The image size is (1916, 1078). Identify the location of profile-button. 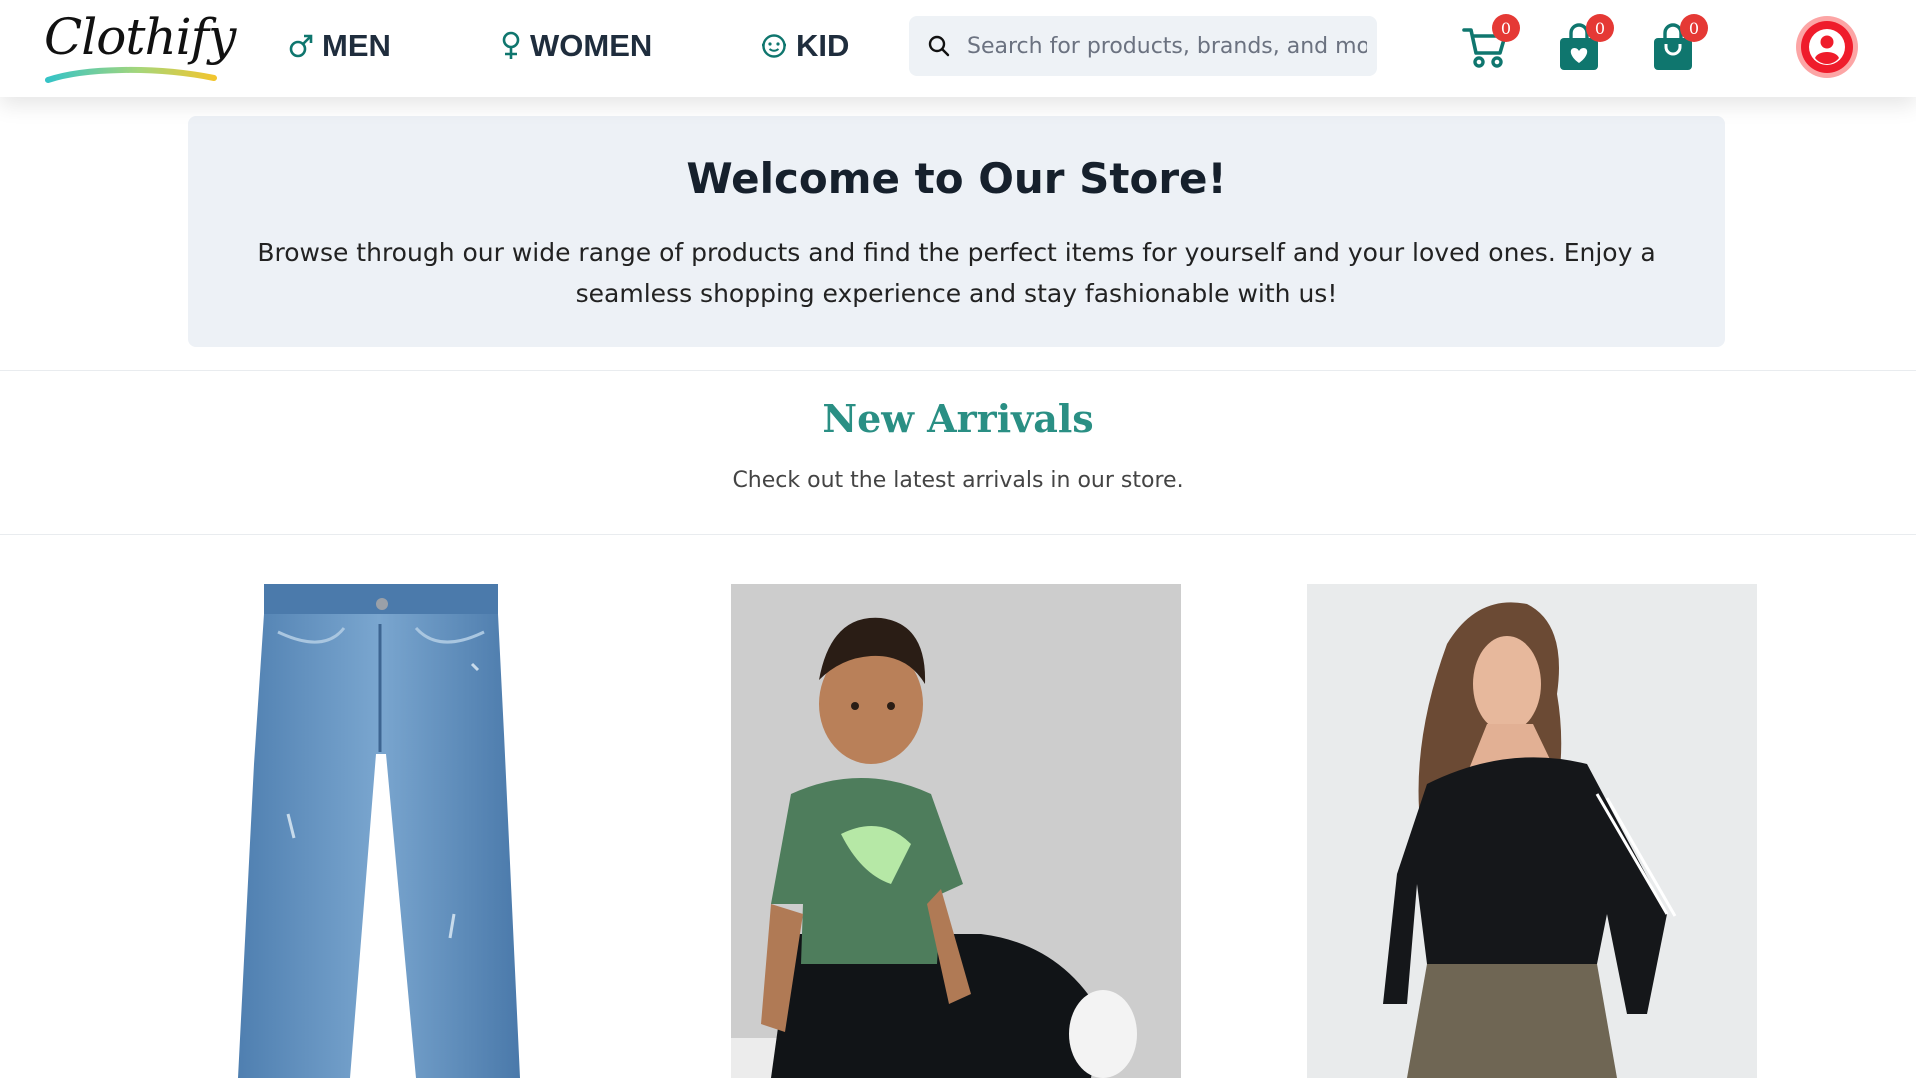
(1827, 47).